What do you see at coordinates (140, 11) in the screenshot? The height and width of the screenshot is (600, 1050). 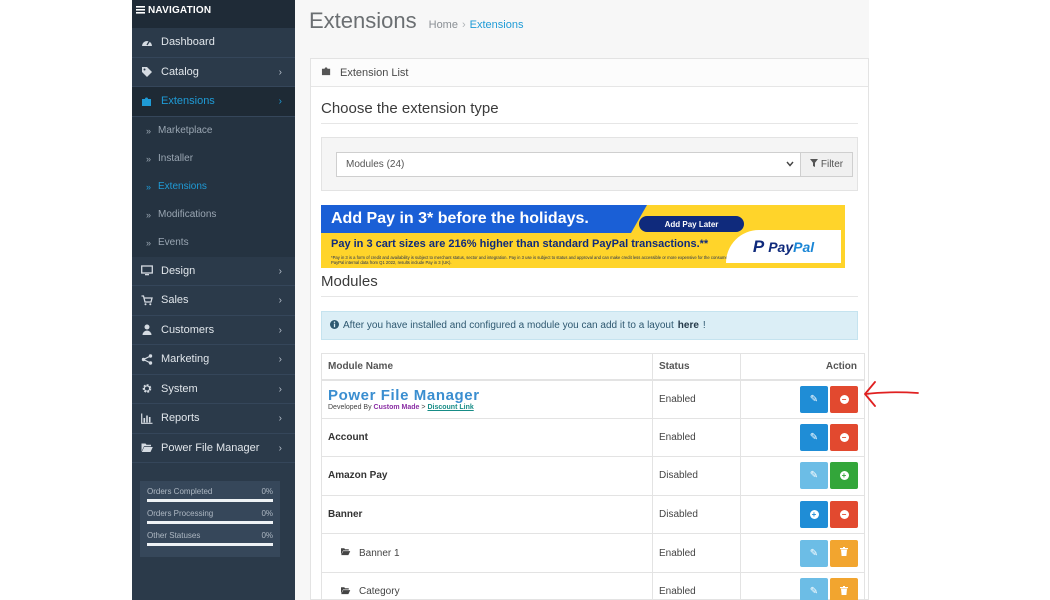 I see `hamburger-icon` at bounding box center [140, 11].